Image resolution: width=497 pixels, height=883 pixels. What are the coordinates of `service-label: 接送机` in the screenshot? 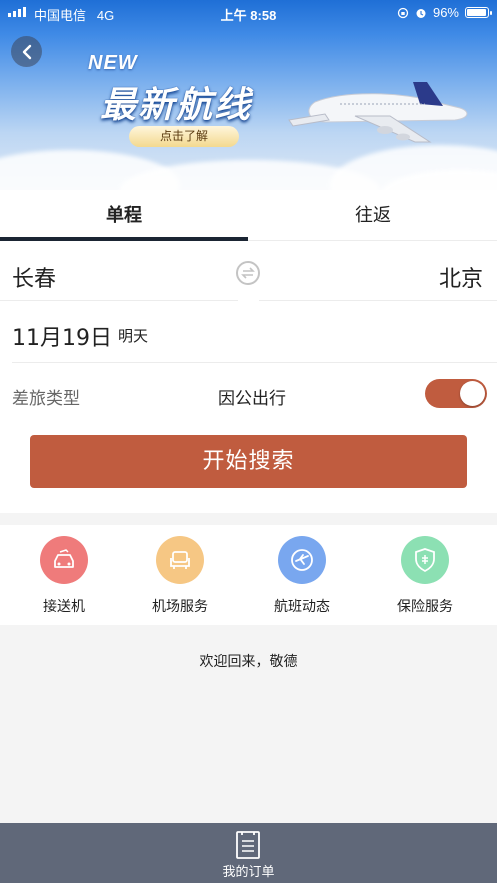 It's located at (64, 607).